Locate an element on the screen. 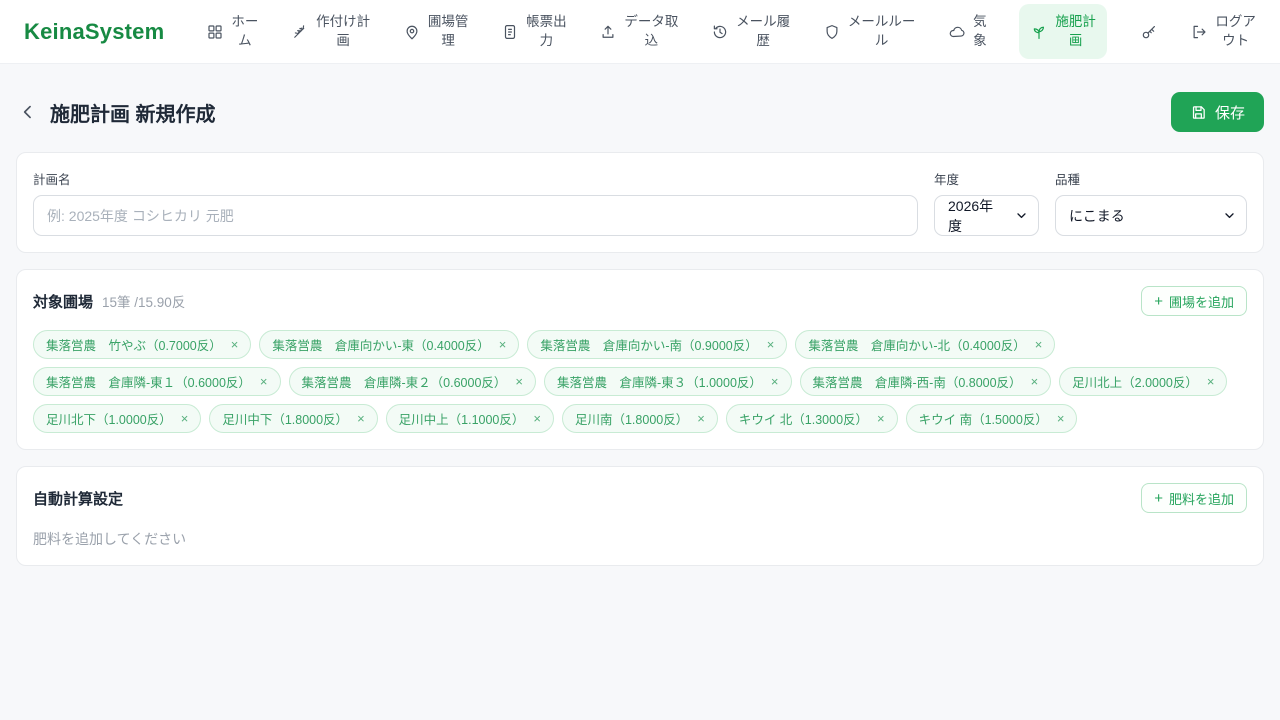 Image resolution: width=1280 pixels, height=720 pixels. plan-name-input is located at coordinates (475, 215).